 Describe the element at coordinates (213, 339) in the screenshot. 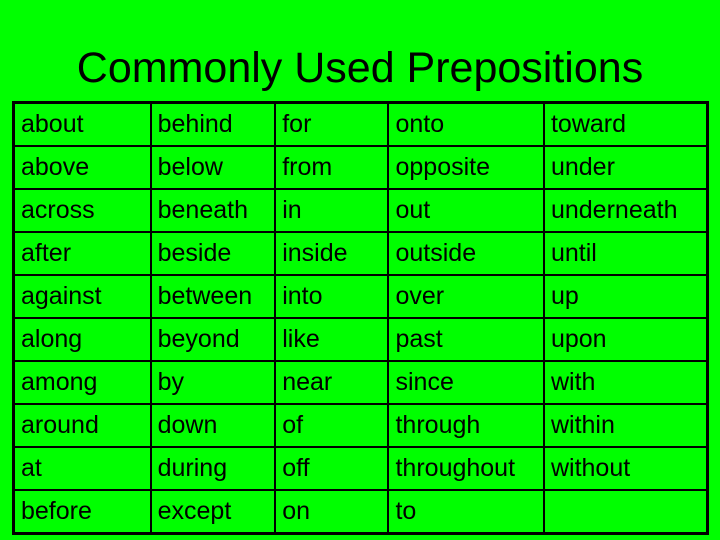

I see `preposition-cell: beyond` at that location.